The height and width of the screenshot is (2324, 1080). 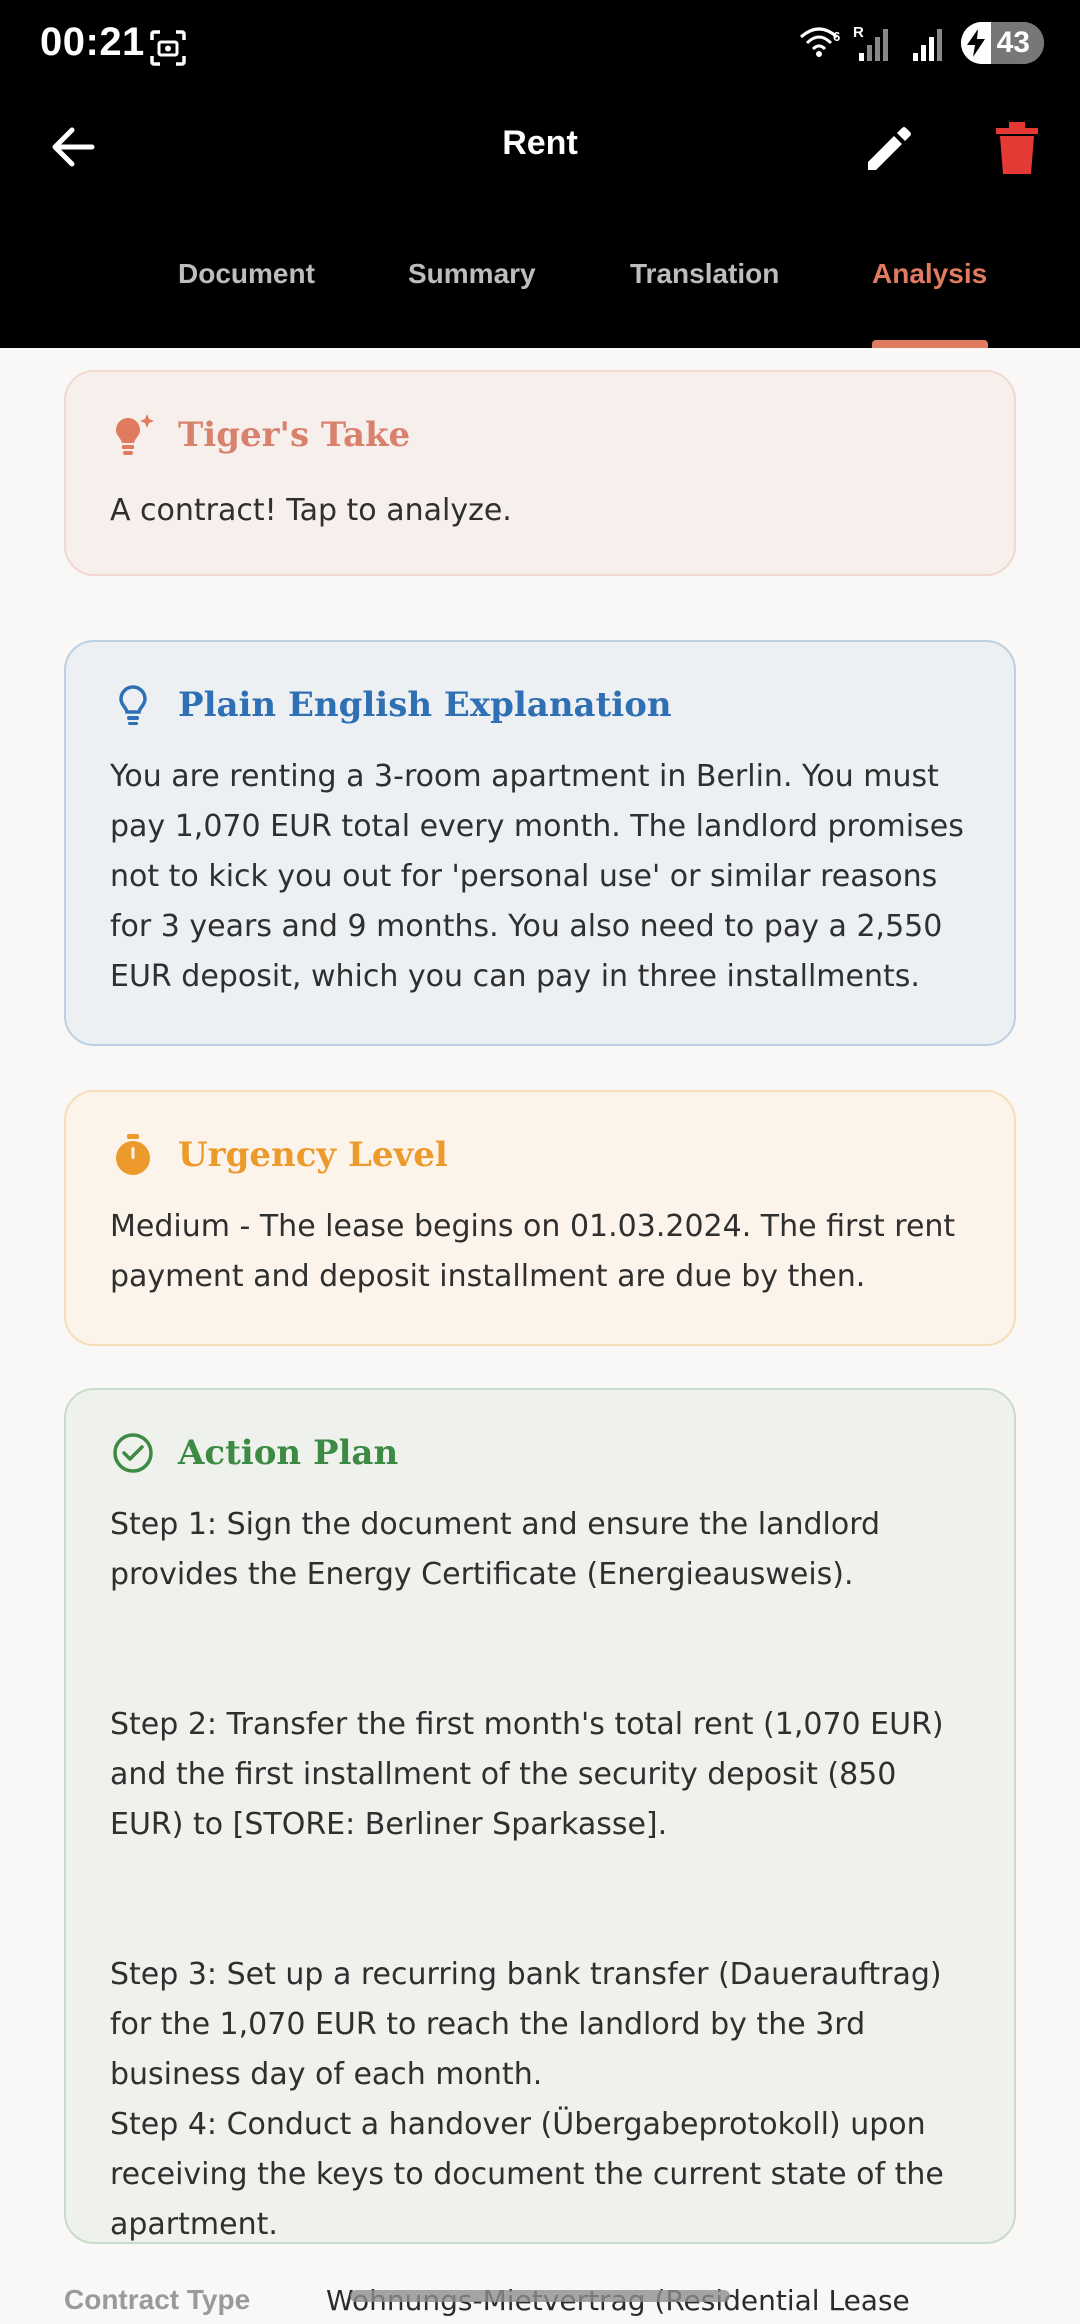 I want to click on status-bar: 00:21 6 R 43, so click(x=540, y=48).